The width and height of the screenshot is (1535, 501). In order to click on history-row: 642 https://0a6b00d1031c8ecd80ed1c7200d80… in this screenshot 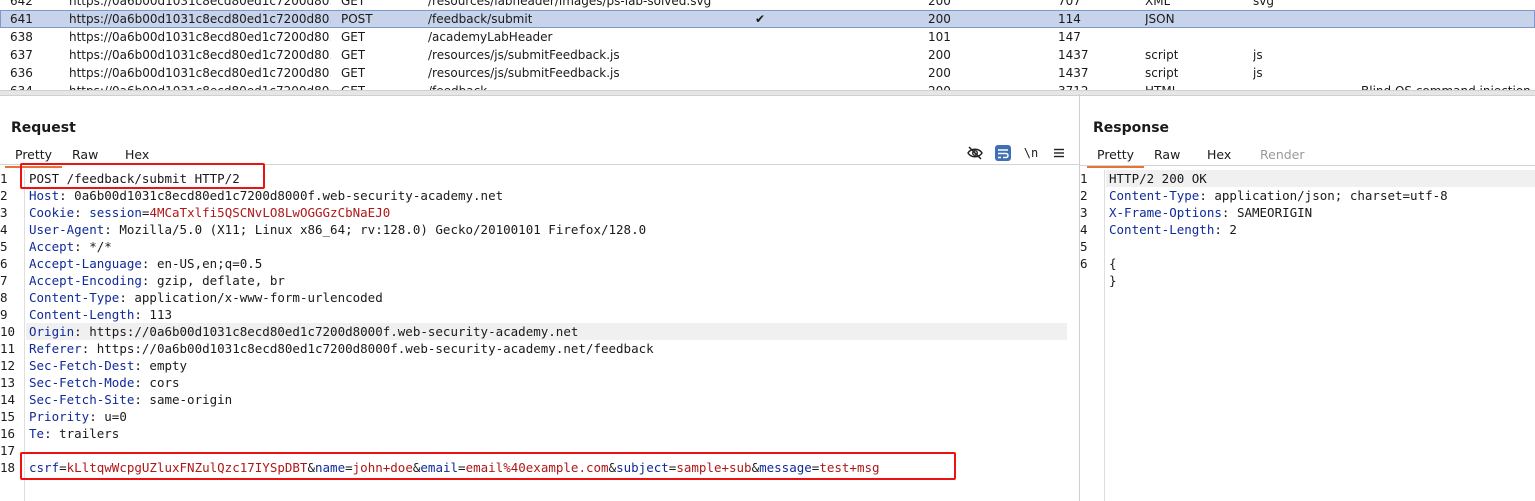, I will do `click(767, 5)`.